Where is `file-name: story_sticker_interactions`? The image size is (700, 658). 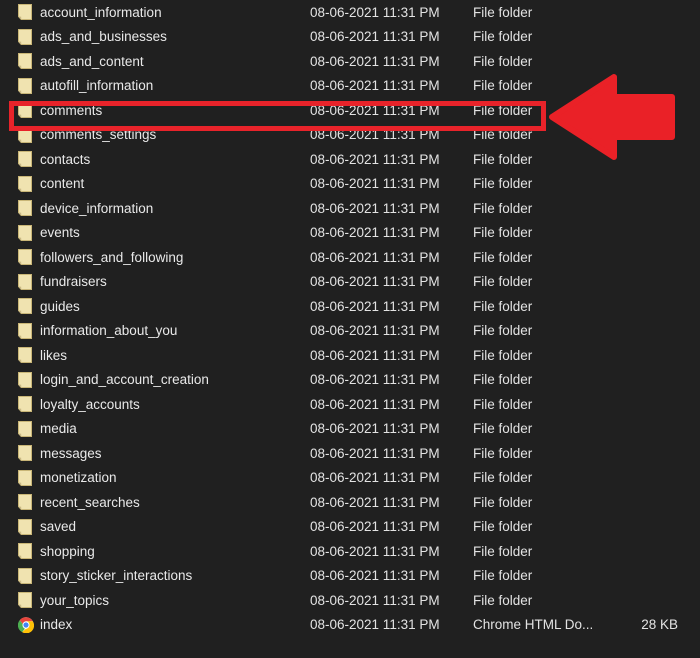 file-name: story_sticker_interactions is located at coordinates (175, 575).